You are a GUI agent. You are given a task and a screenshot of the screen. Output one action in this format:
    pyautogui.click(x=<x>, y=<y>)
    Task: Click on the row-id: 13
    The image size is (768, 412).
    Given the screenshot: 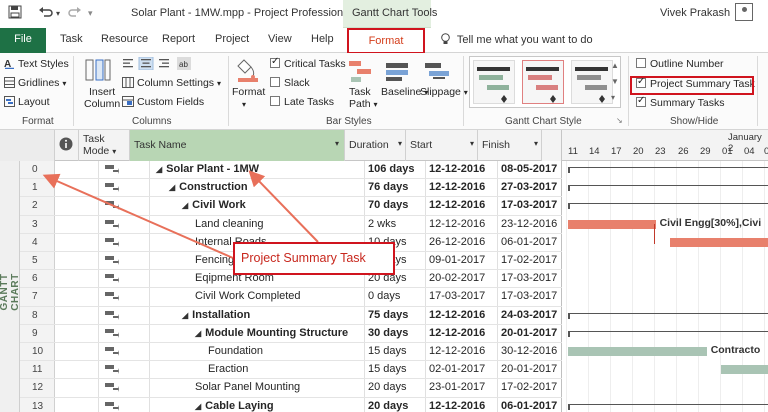 What is the action you would take?
    pyautogui.click(x=37, y=404)
    